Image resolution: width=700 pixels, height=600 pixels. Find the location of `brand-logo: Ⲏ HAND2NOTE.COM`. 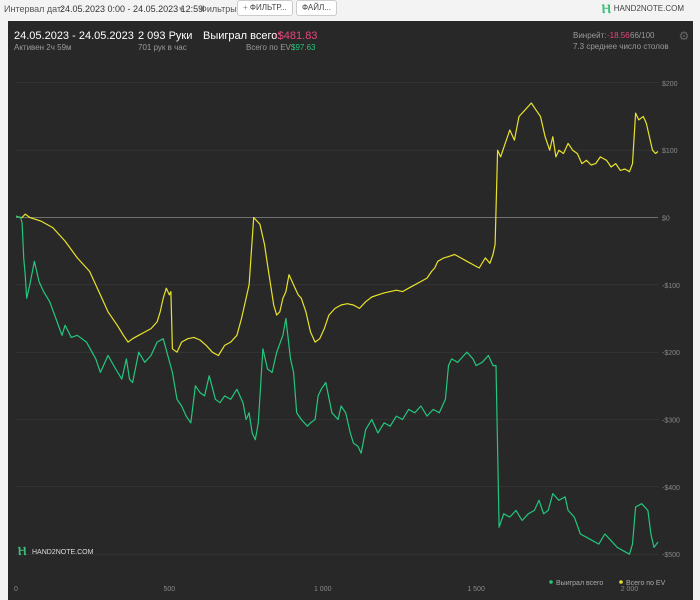

brand-logo: Ⲏ HAND2NOTE.COM is located at coordinates (643, 8).